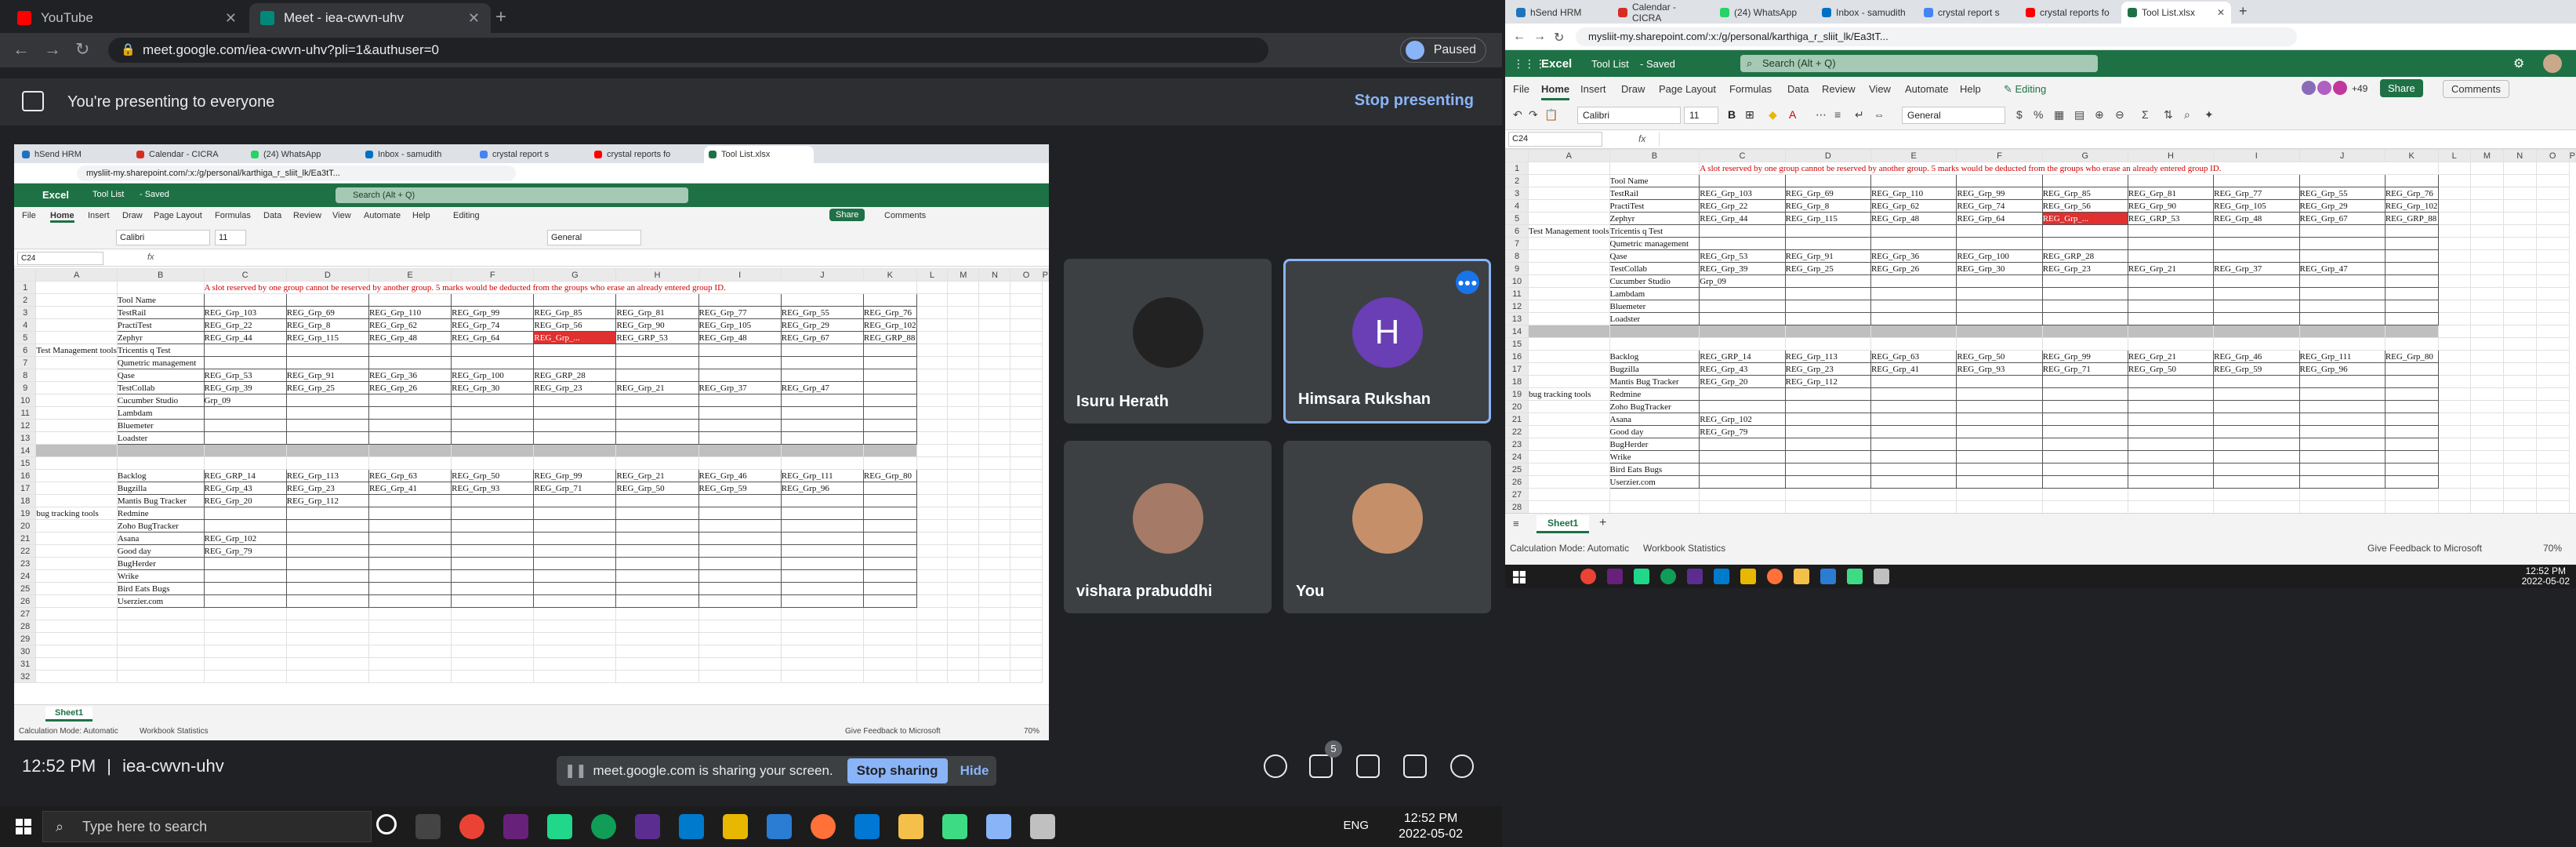 The width and height of the screenshot is (2576, 847). Describe the element at coordinates (1792, 114) in the screenshot. I see `font-color-icon: A` at that location.